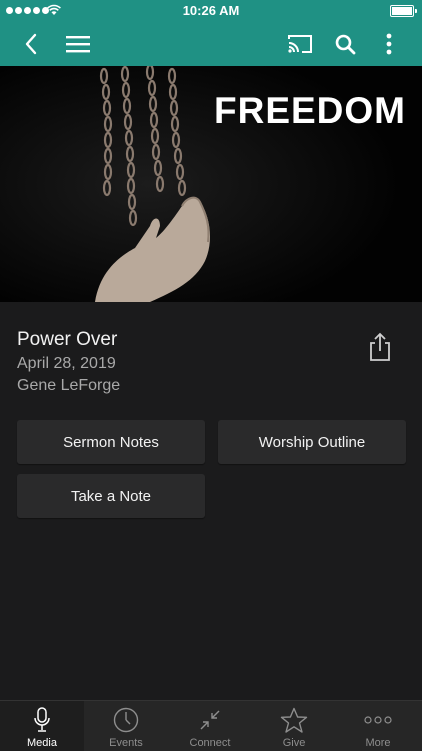 The height and width of the screenshot is (751, 422). What do you see at coordinates (211, 44) in the screenshot?
I see `app-toolbar` at bounding box center [211, 44].